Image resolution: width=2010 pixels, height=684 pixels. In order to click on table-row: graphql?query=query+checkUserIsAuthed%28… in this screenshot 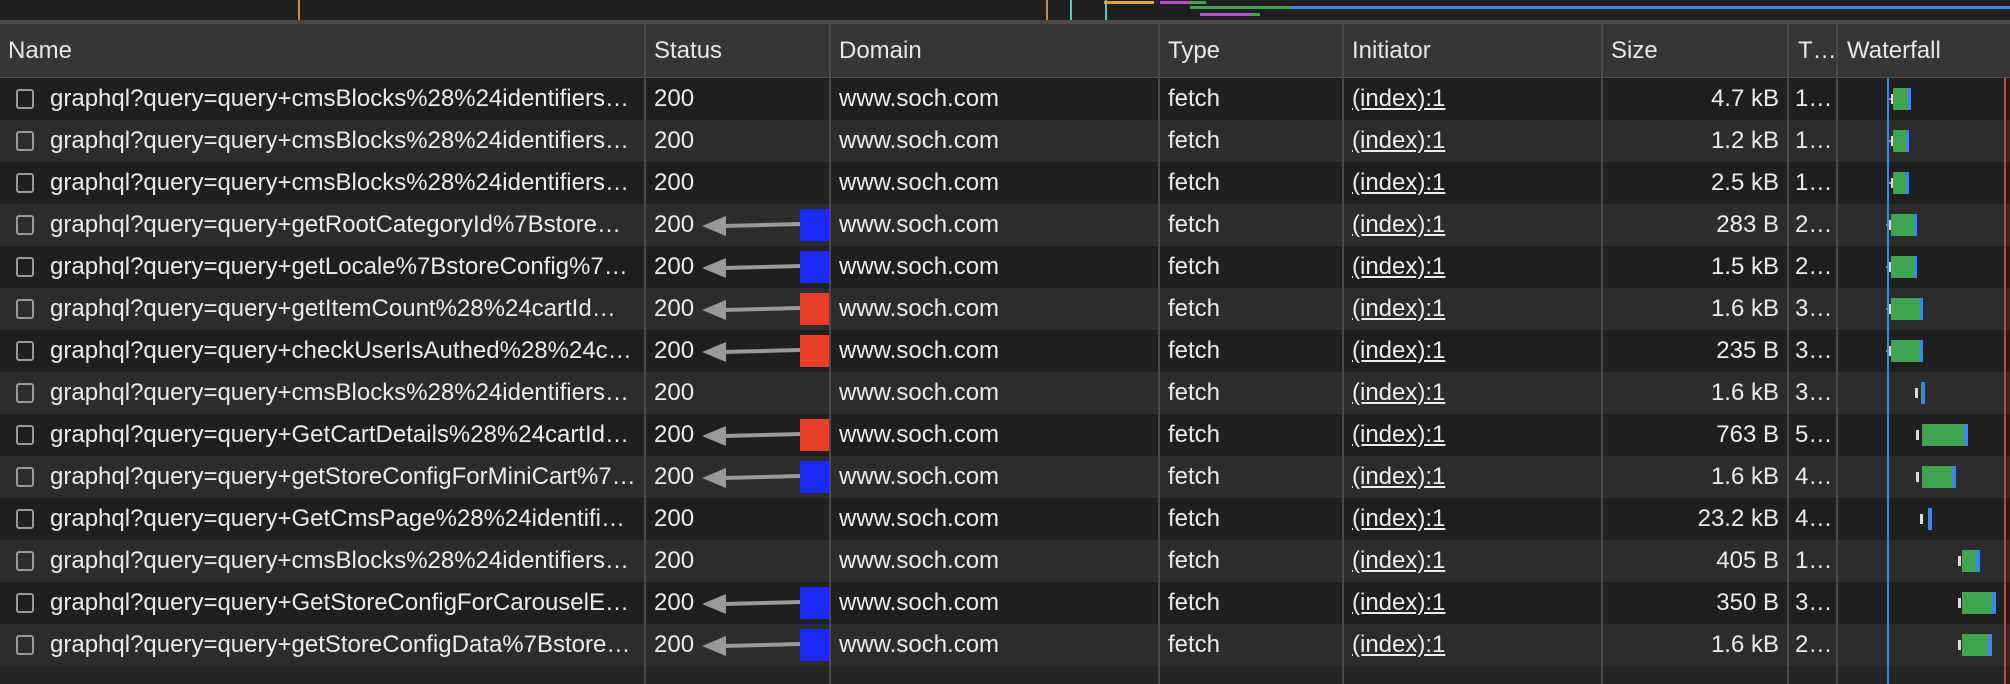, I will do `click(1005, 351)`.